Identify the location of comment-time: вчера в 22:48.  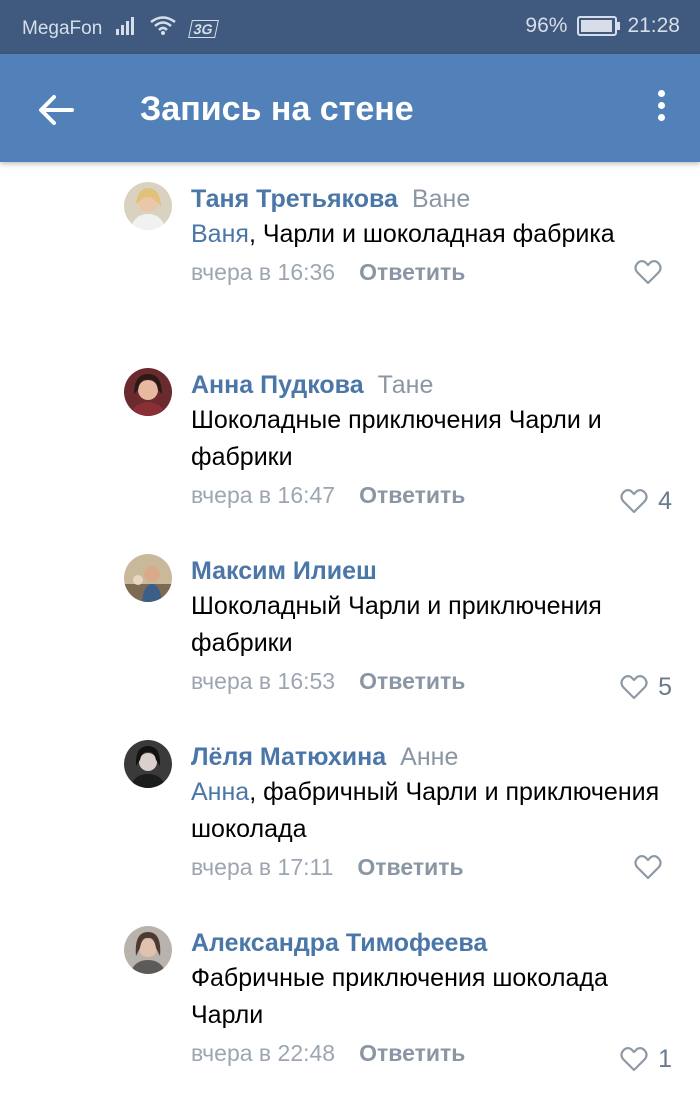
(263, 1053).